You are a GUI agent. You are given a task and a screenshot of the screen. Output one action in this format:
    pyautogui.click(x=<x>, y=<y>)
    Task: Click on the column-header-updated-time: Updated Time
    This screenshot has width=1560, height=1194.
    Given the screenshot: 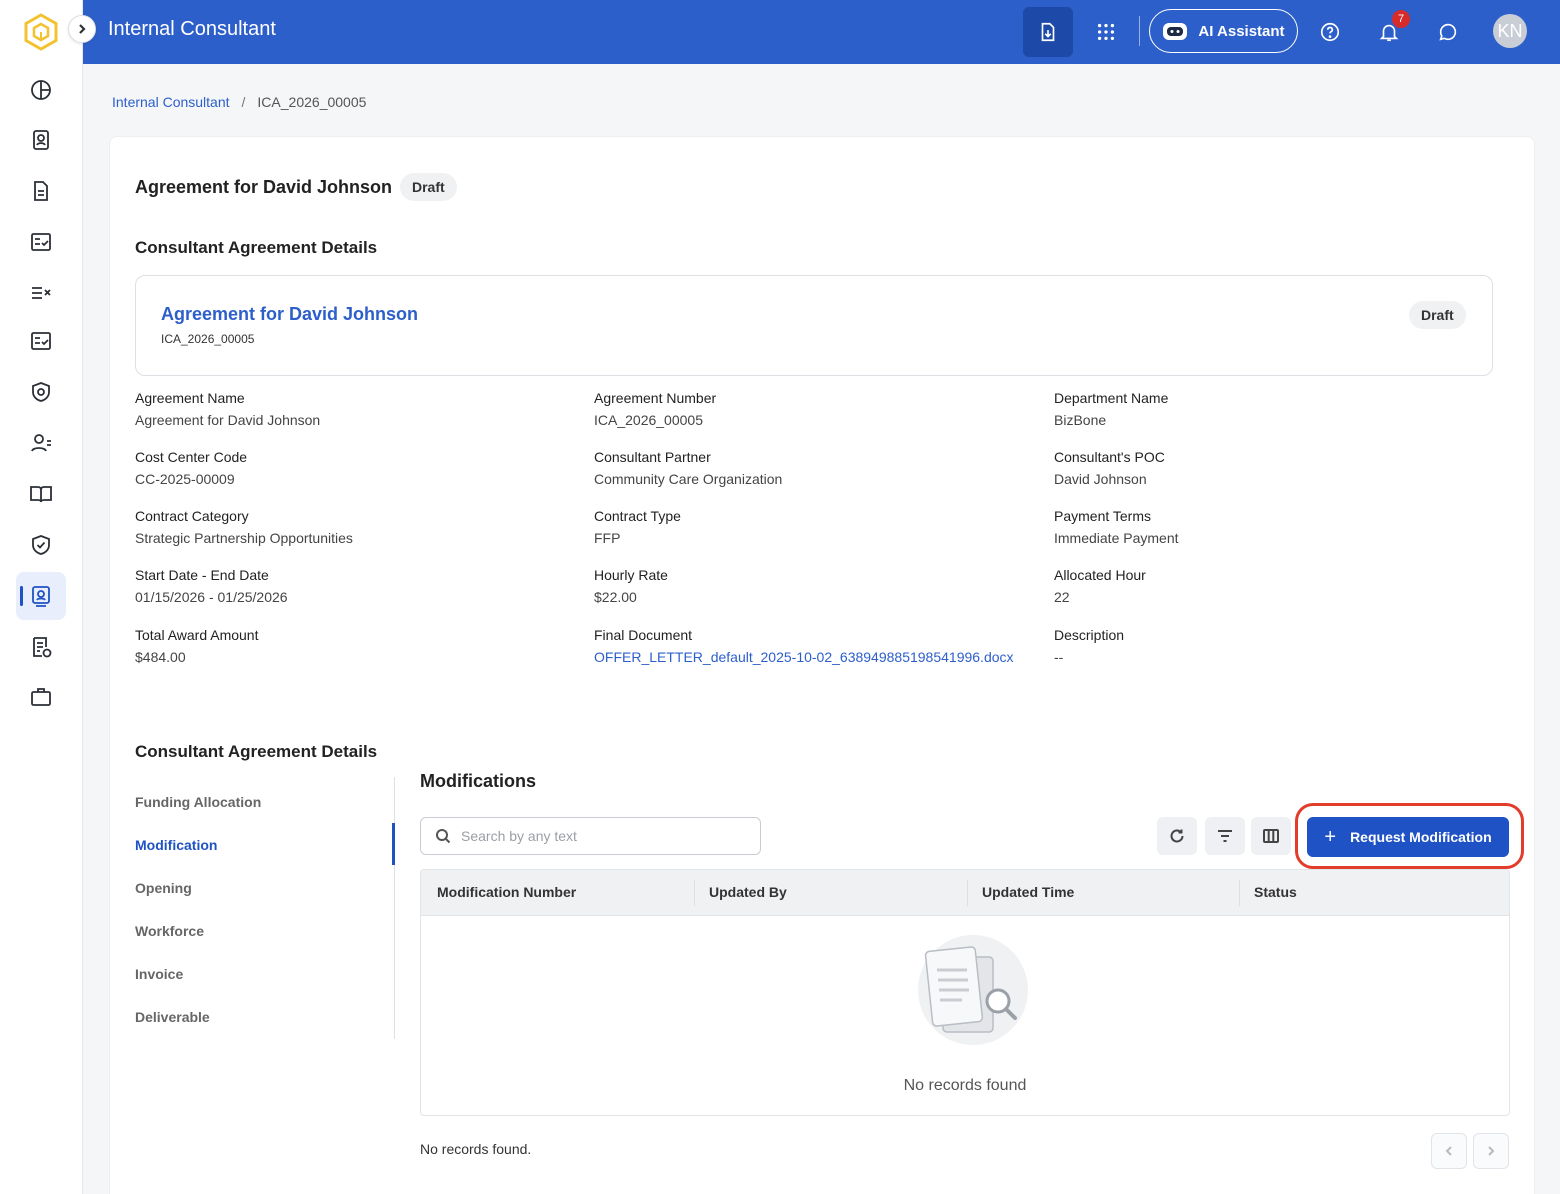 What is the action you would take?
    pyautogui.click(x=1028, y=892)
    